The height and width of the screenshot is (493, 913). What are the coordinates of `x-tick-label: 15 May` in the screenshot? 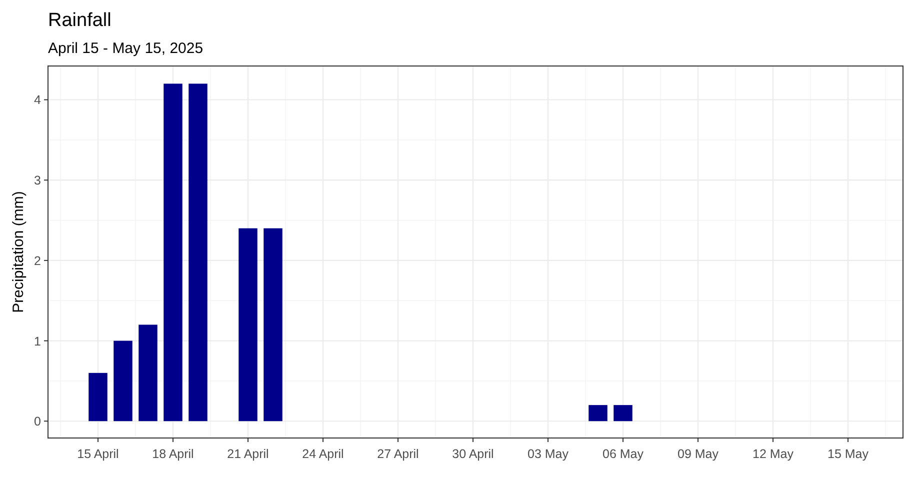 It's located at (848, 454).